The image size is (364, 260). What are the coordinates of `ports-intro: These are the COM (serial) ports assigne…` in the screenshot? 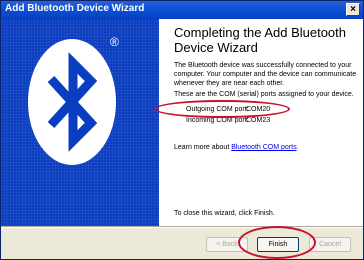 It's located at (264, 94).